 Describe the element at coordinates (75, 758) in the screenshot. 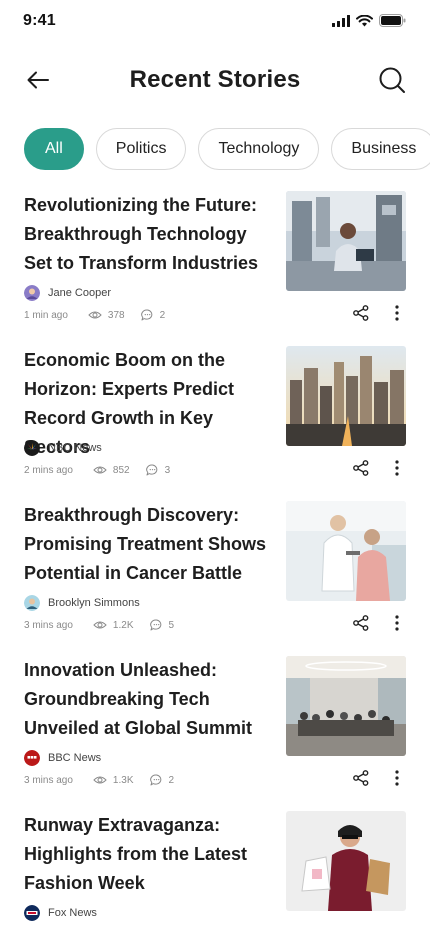

I see `author-name: BBC News` at that location.